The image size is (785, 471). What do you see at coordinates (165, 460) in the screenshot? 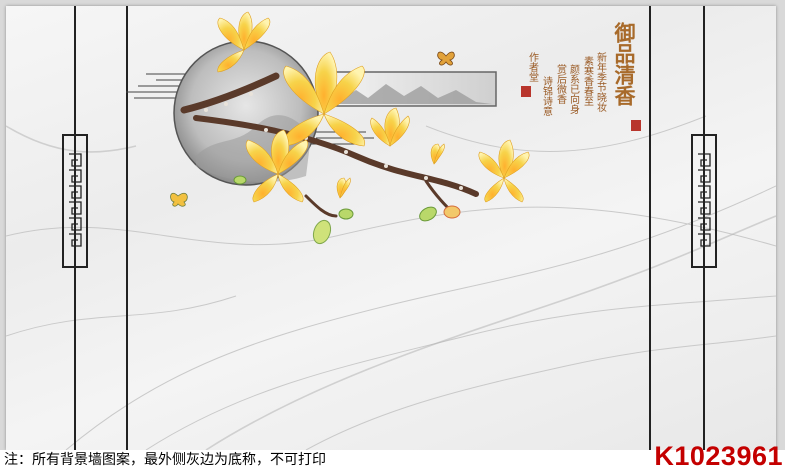
I see `print-note: 注：所有背景墙图案，最外侧灰边为底称，不可打印` at bounding box center [165, 460].